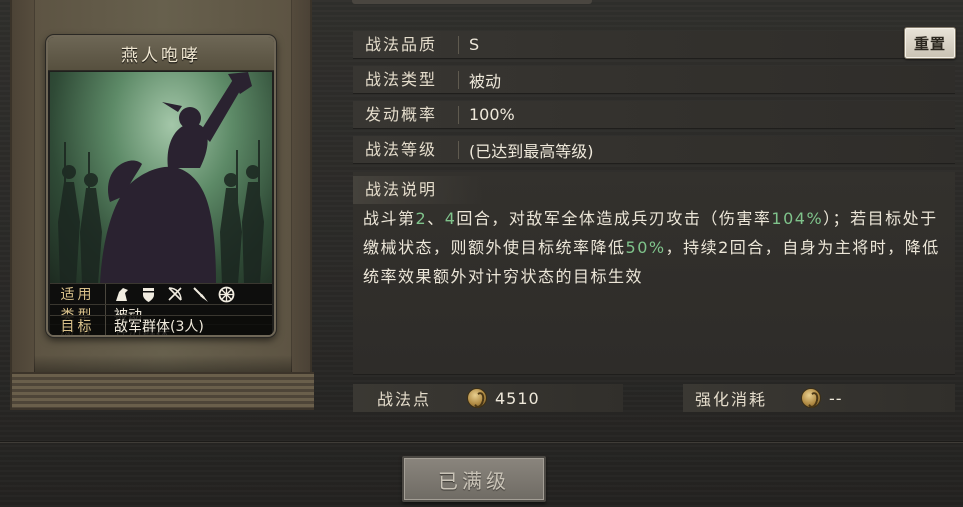  What do you see at coordinates (148, 294) in the screenshot?
I see `shield-icon` at bounding box center [148, 294].